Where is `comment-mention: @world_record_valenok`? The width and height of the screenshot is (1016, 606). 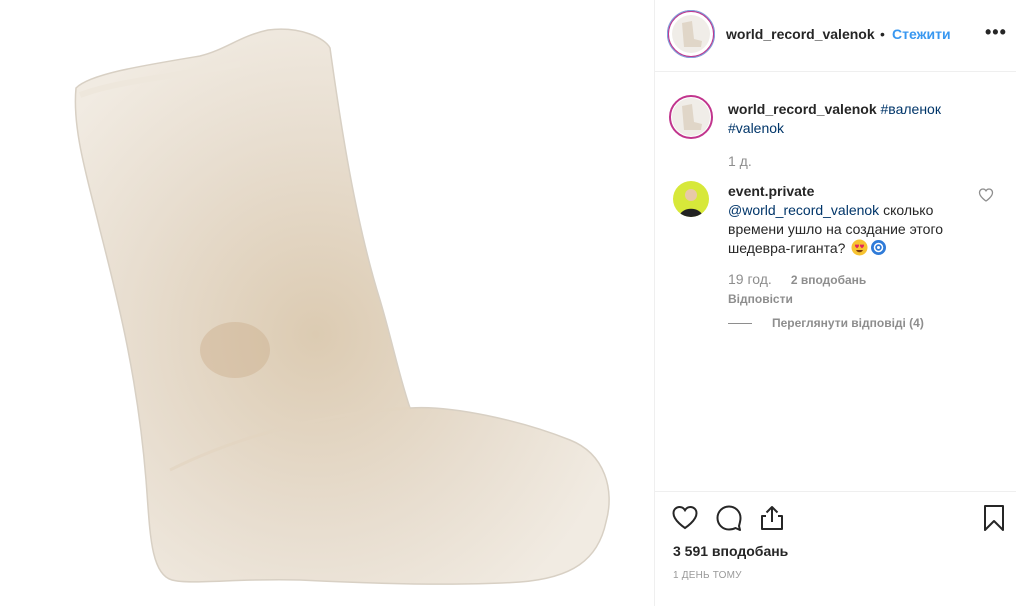
comment-mention: @world_record_valenok is located at coordinates (803, 210).